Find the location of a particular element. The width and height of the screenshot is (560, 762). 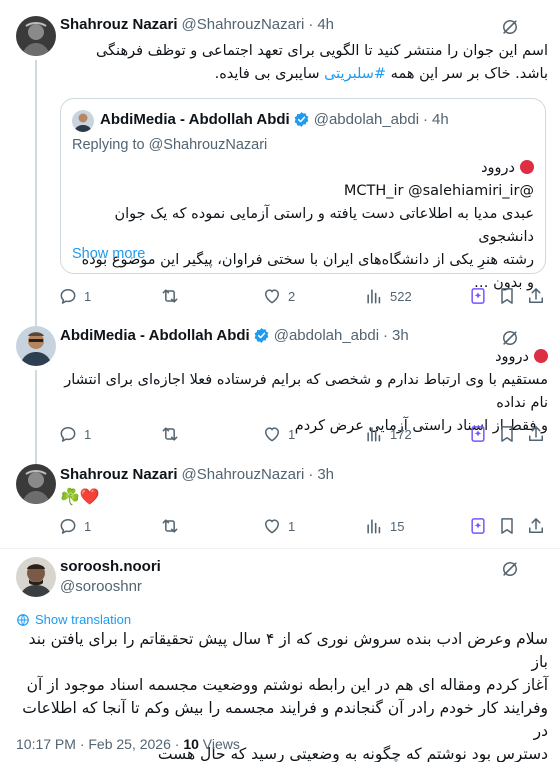

views-label: Views is located at coordinates (219, 744).